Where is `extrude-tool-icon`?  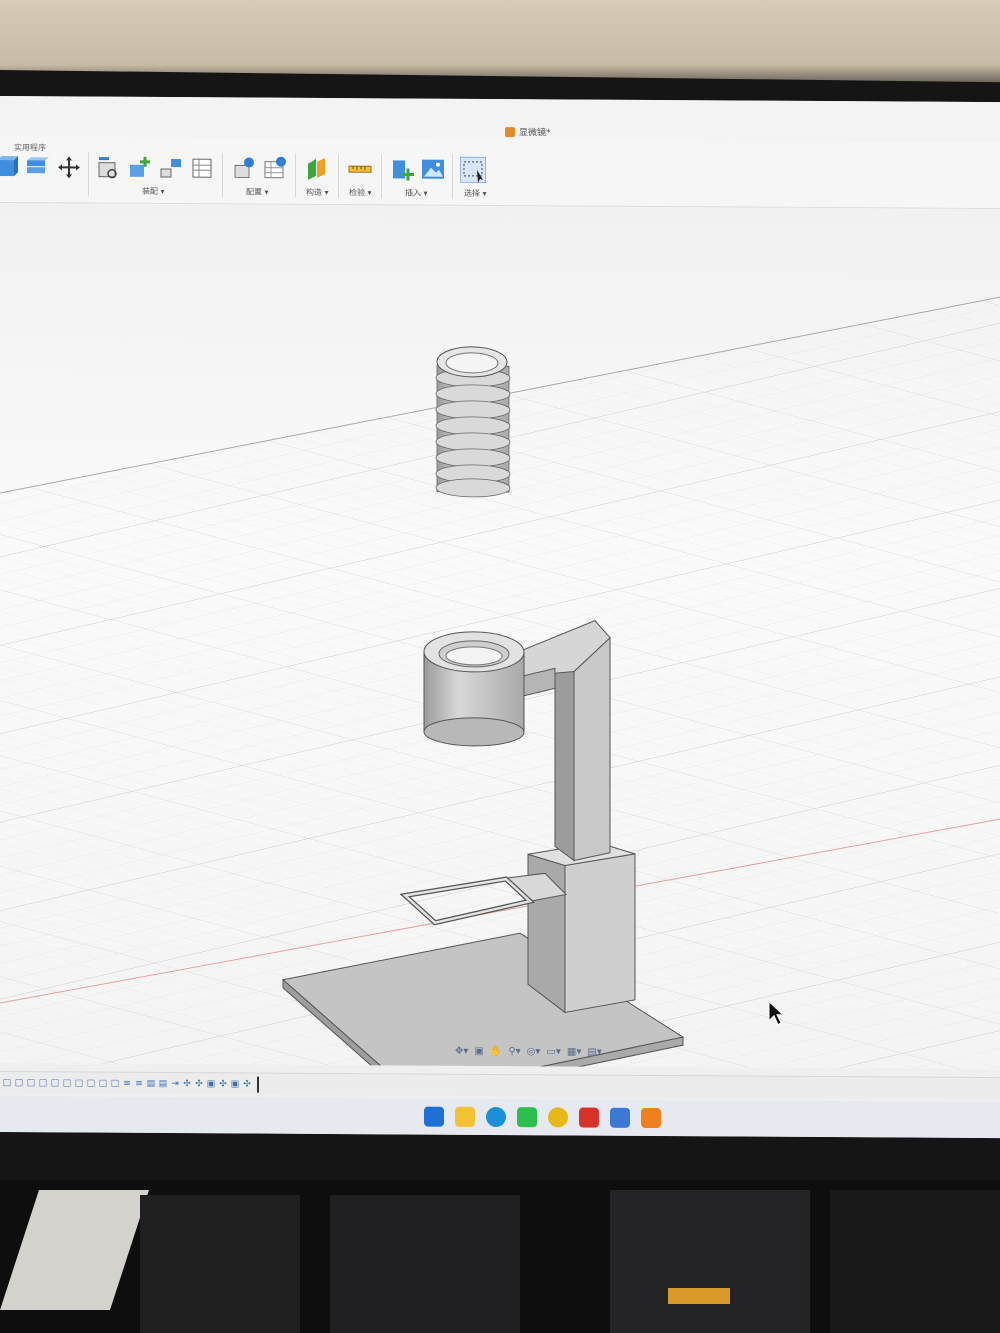
extrude-tool-icon is located at coordinates (37, 167).